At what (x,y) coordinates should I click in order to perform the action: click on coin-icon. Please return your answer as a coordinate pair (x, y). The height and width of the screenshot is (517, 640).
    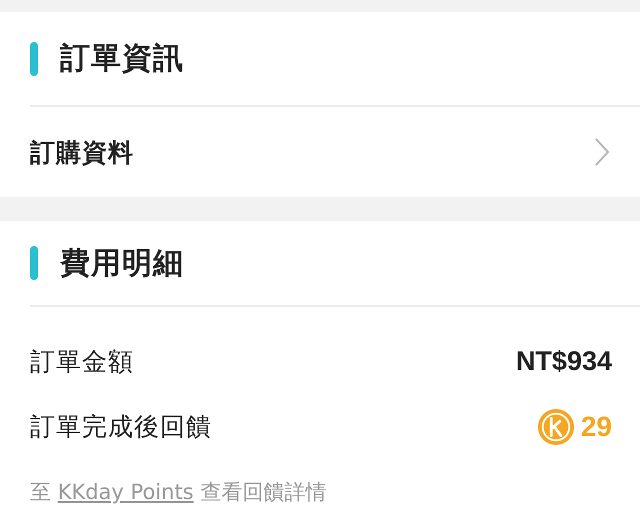
    Looking at the image, I should click on (555, 427).